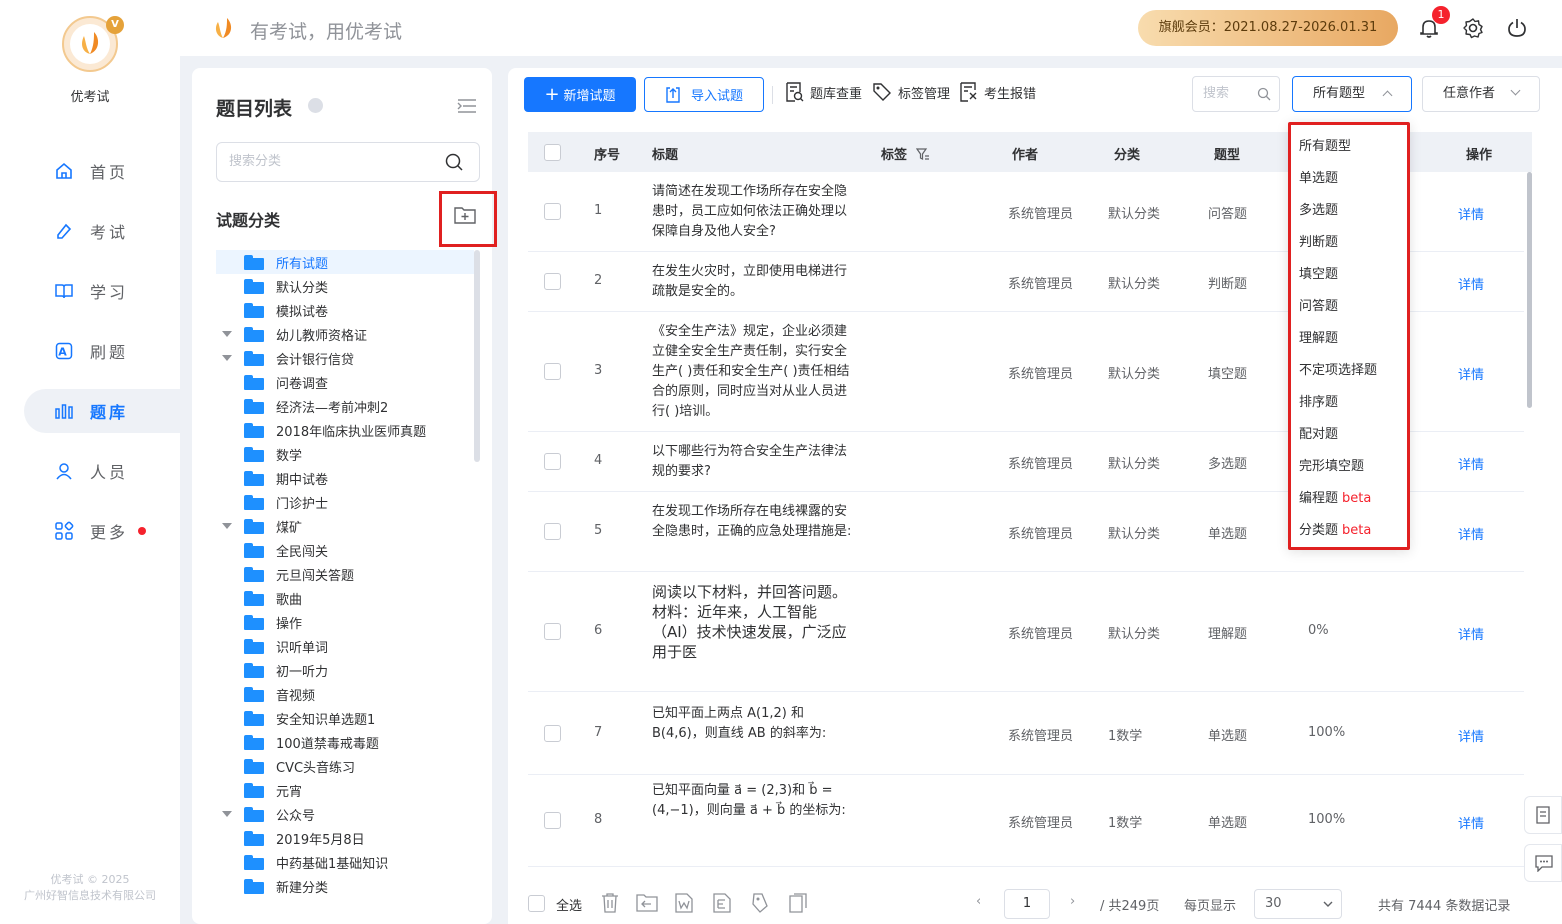 Image resolution: width=1562 pixels, height=924 pixels. Describe the element at coordinates (799, 903) in the screenshot. I see `copy-icon` at that location.